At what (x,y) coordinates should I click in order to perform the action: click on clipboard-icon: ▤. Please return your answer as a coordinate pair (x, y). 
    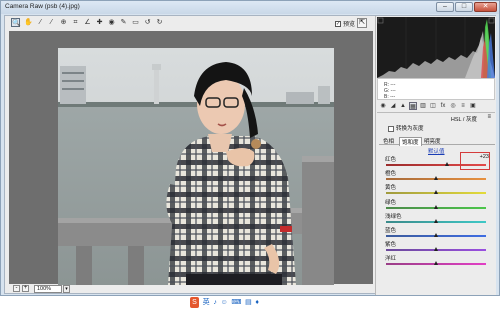
    Looking at the image, I should click on (248, 302).